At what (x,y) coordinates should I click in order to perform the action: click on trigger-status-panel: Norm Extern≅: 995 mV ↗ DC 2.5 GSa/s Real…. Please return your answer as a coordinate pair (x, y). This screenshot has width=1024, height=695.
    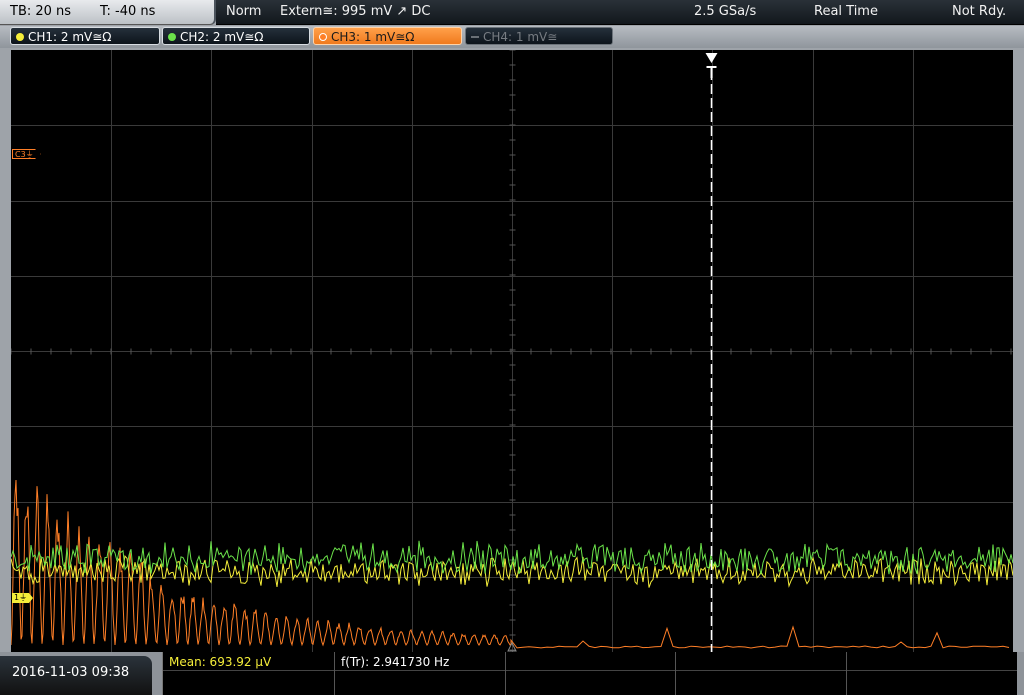
    Looking at the image, I should click on (620, 12).